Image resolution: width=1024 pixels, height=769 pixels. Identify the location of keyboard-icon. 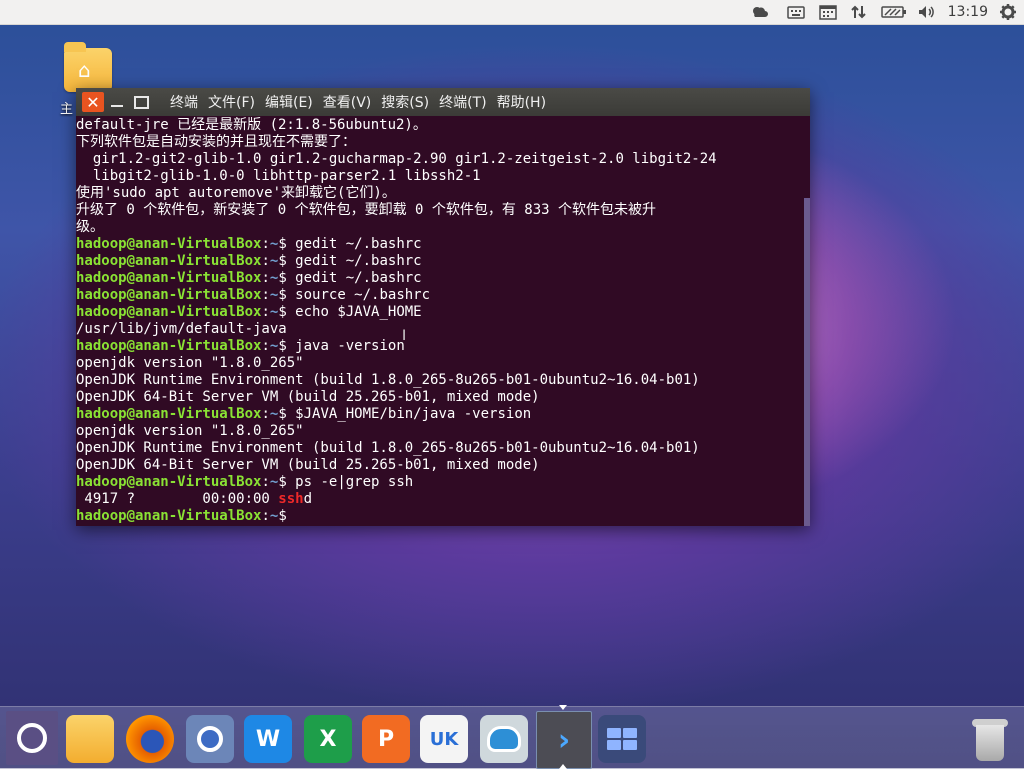
(796, 12).